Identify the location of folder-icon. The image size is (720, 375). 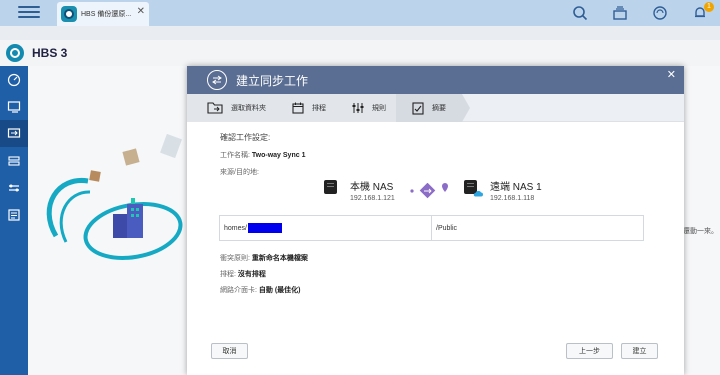
(215, 108).